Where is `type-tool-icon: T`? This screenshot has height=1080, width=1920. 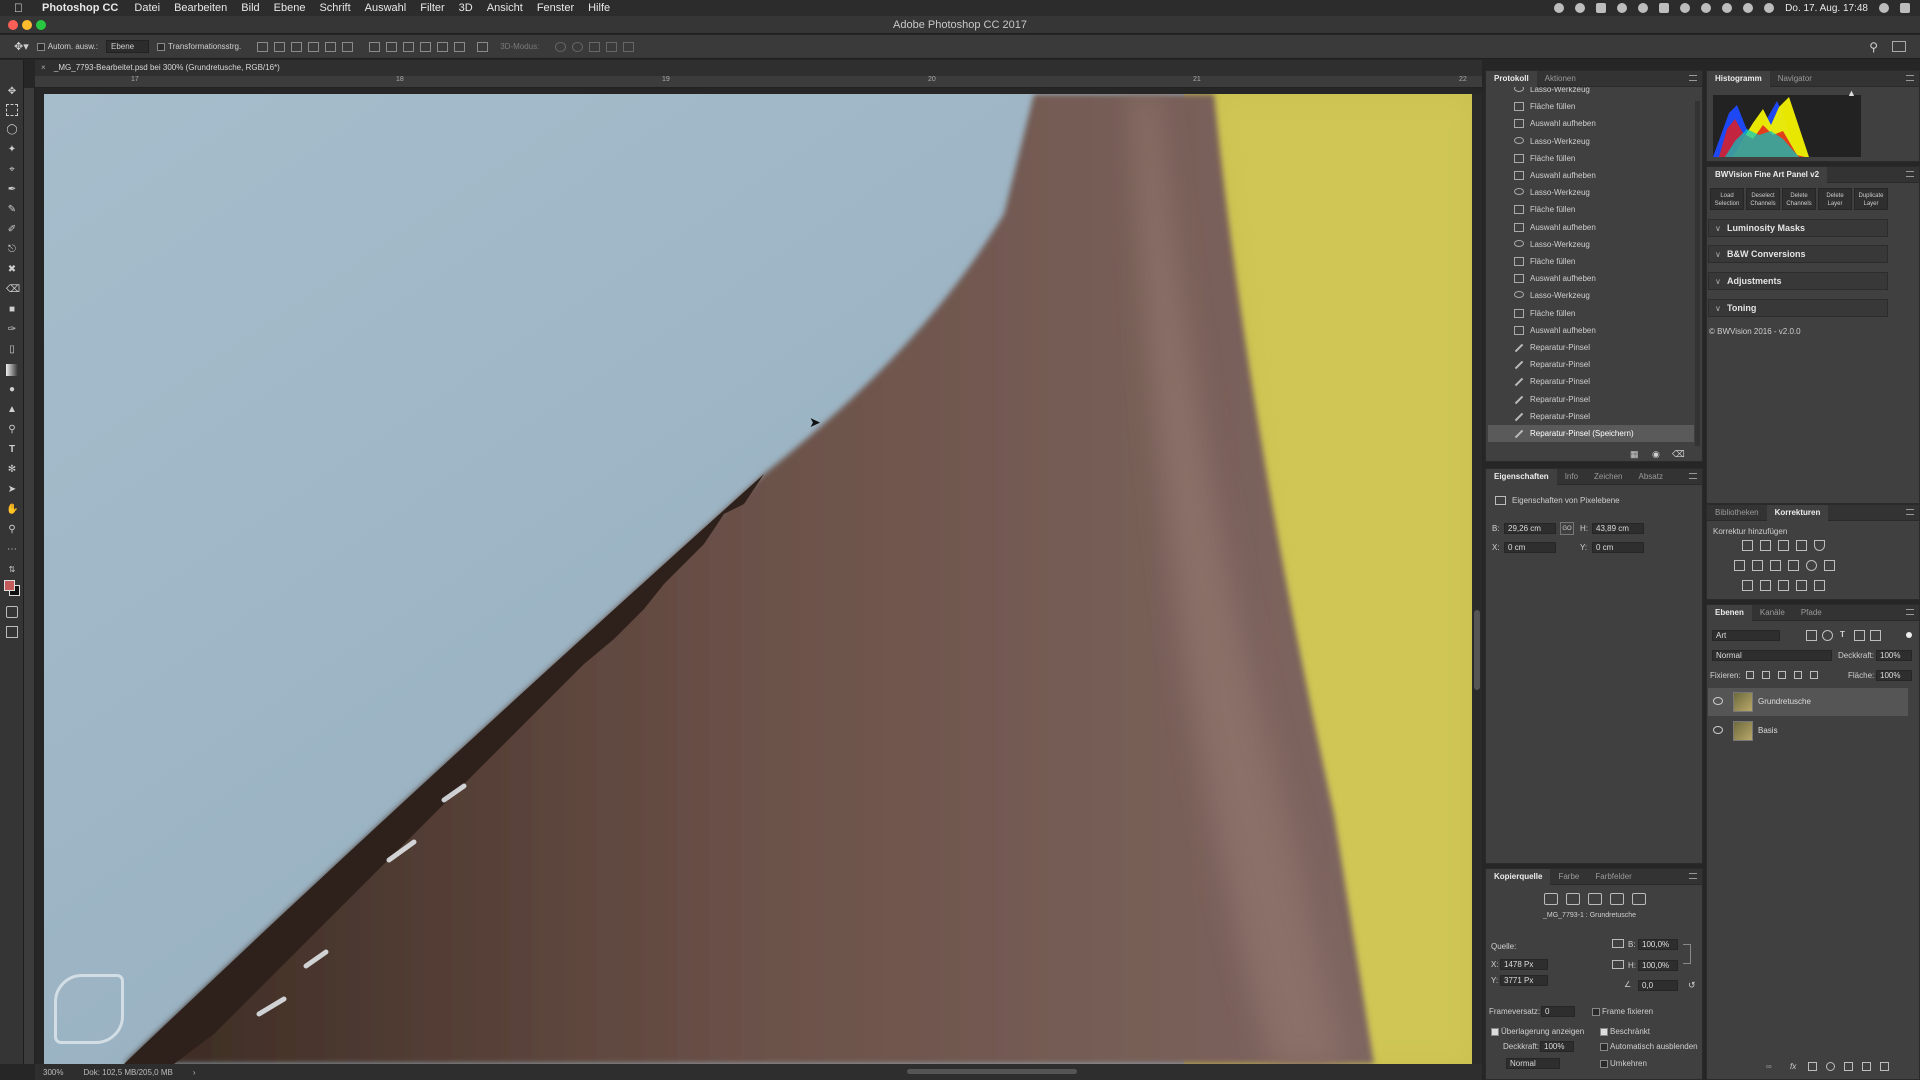 type-tool-icon: T is located at coordinates (12, 450).